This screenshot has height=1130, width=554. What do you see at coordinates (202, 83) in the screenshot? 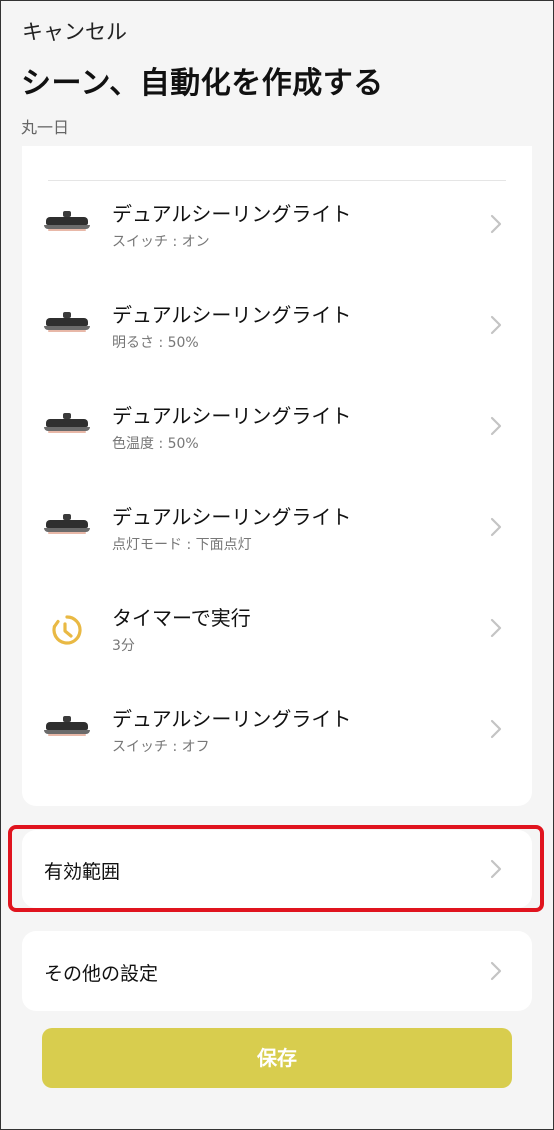
I see `page-title: シーン、自動化を作成する` at bounding box center [202, 83].